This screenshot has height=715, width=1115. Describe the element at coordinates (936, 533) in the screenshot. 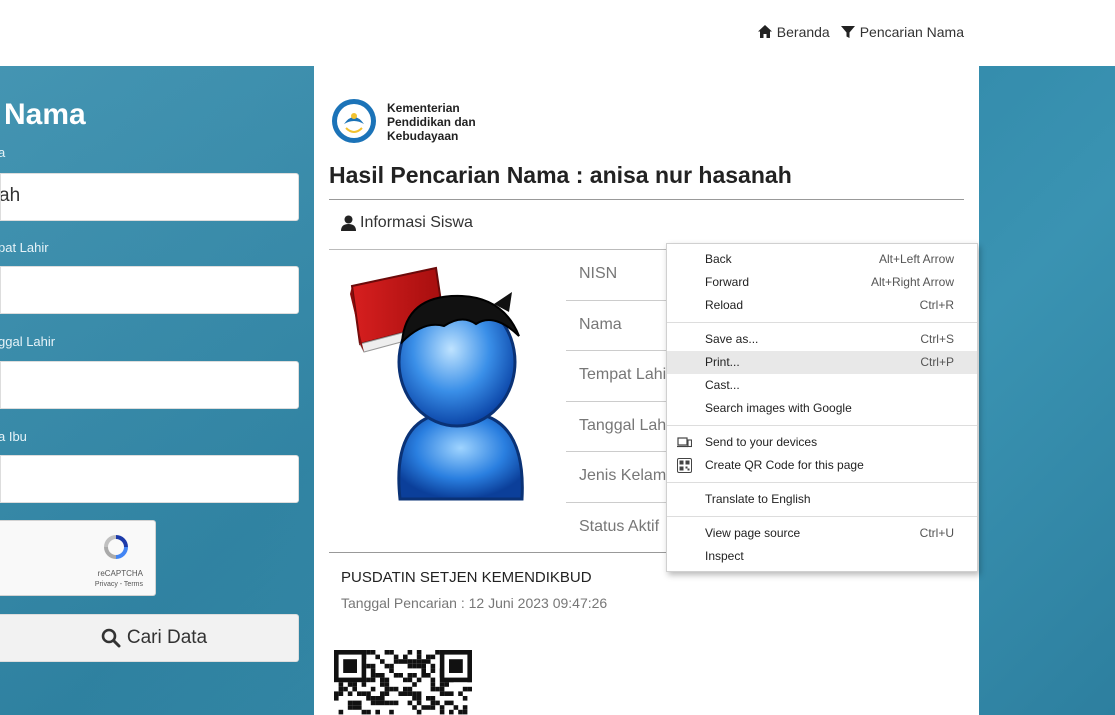

I see `menu-item-shortcut: Ctrl+U` at that location.